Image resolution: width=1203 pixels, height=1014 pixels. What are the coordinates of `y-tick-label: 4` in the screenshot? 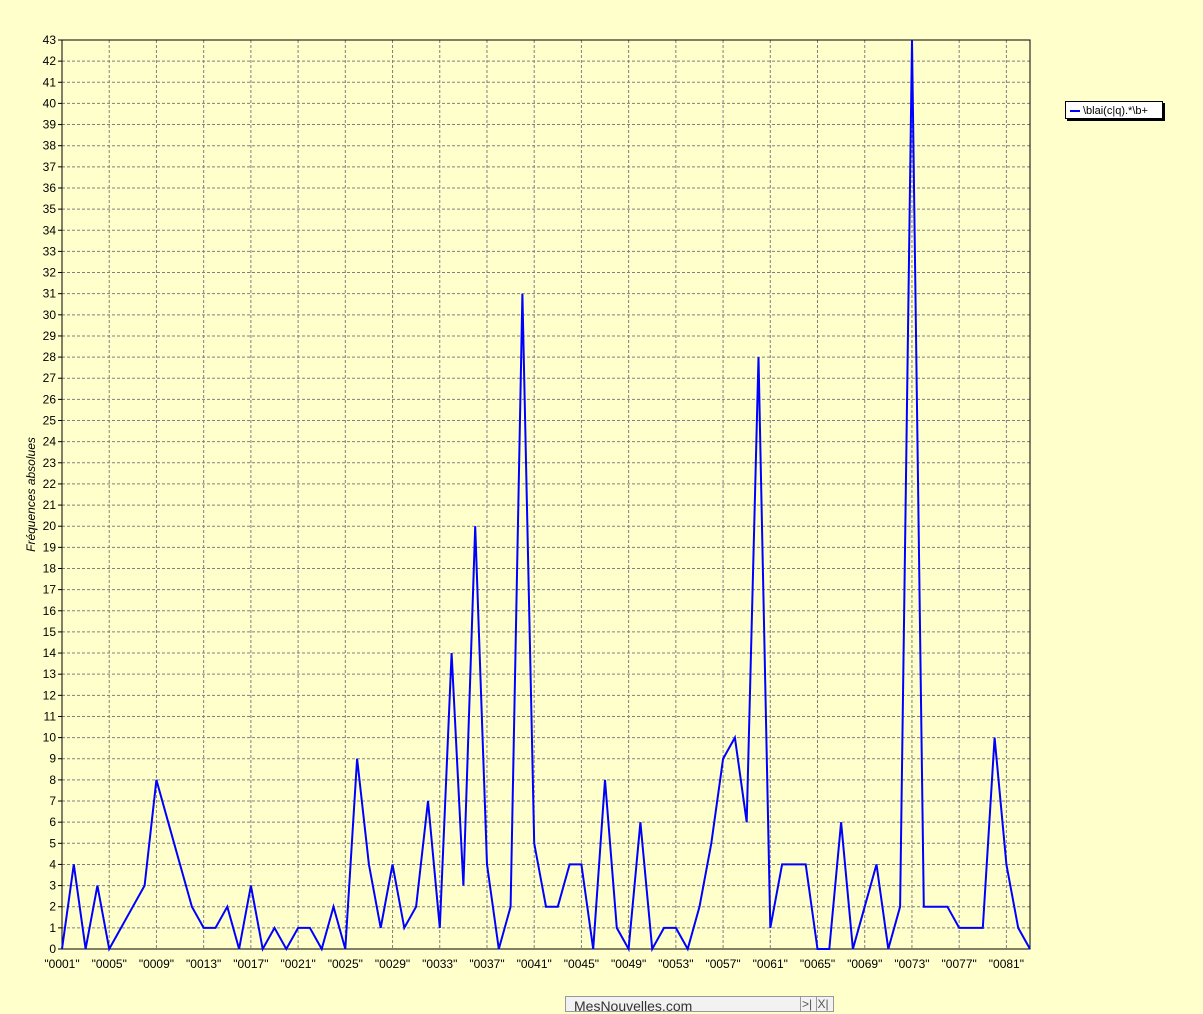 It's located at (52, 864).